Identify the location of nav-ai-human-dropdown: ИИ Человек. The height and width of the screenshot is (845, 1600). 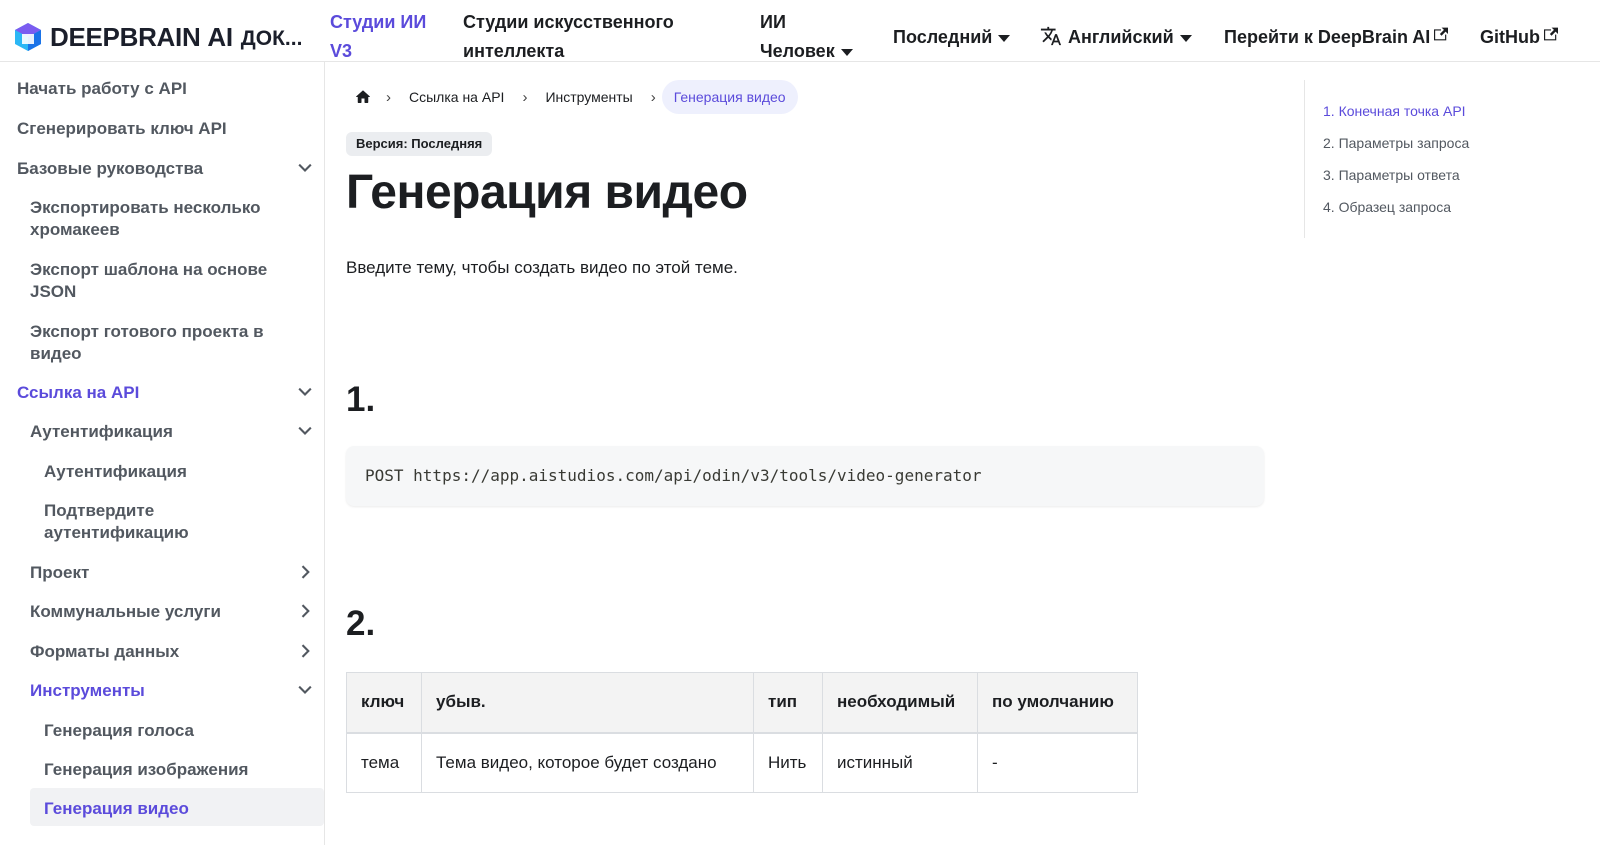
(806, 37).